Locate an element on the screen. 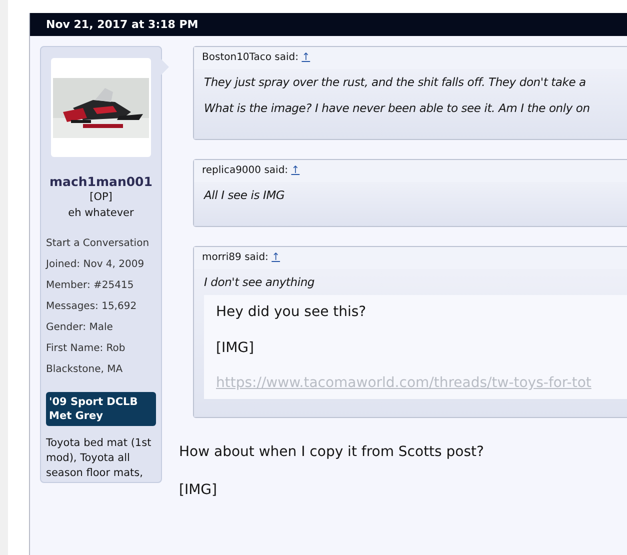 The image size is (627, 555). message-text: [IMG] is located at coordinates (198, 490).